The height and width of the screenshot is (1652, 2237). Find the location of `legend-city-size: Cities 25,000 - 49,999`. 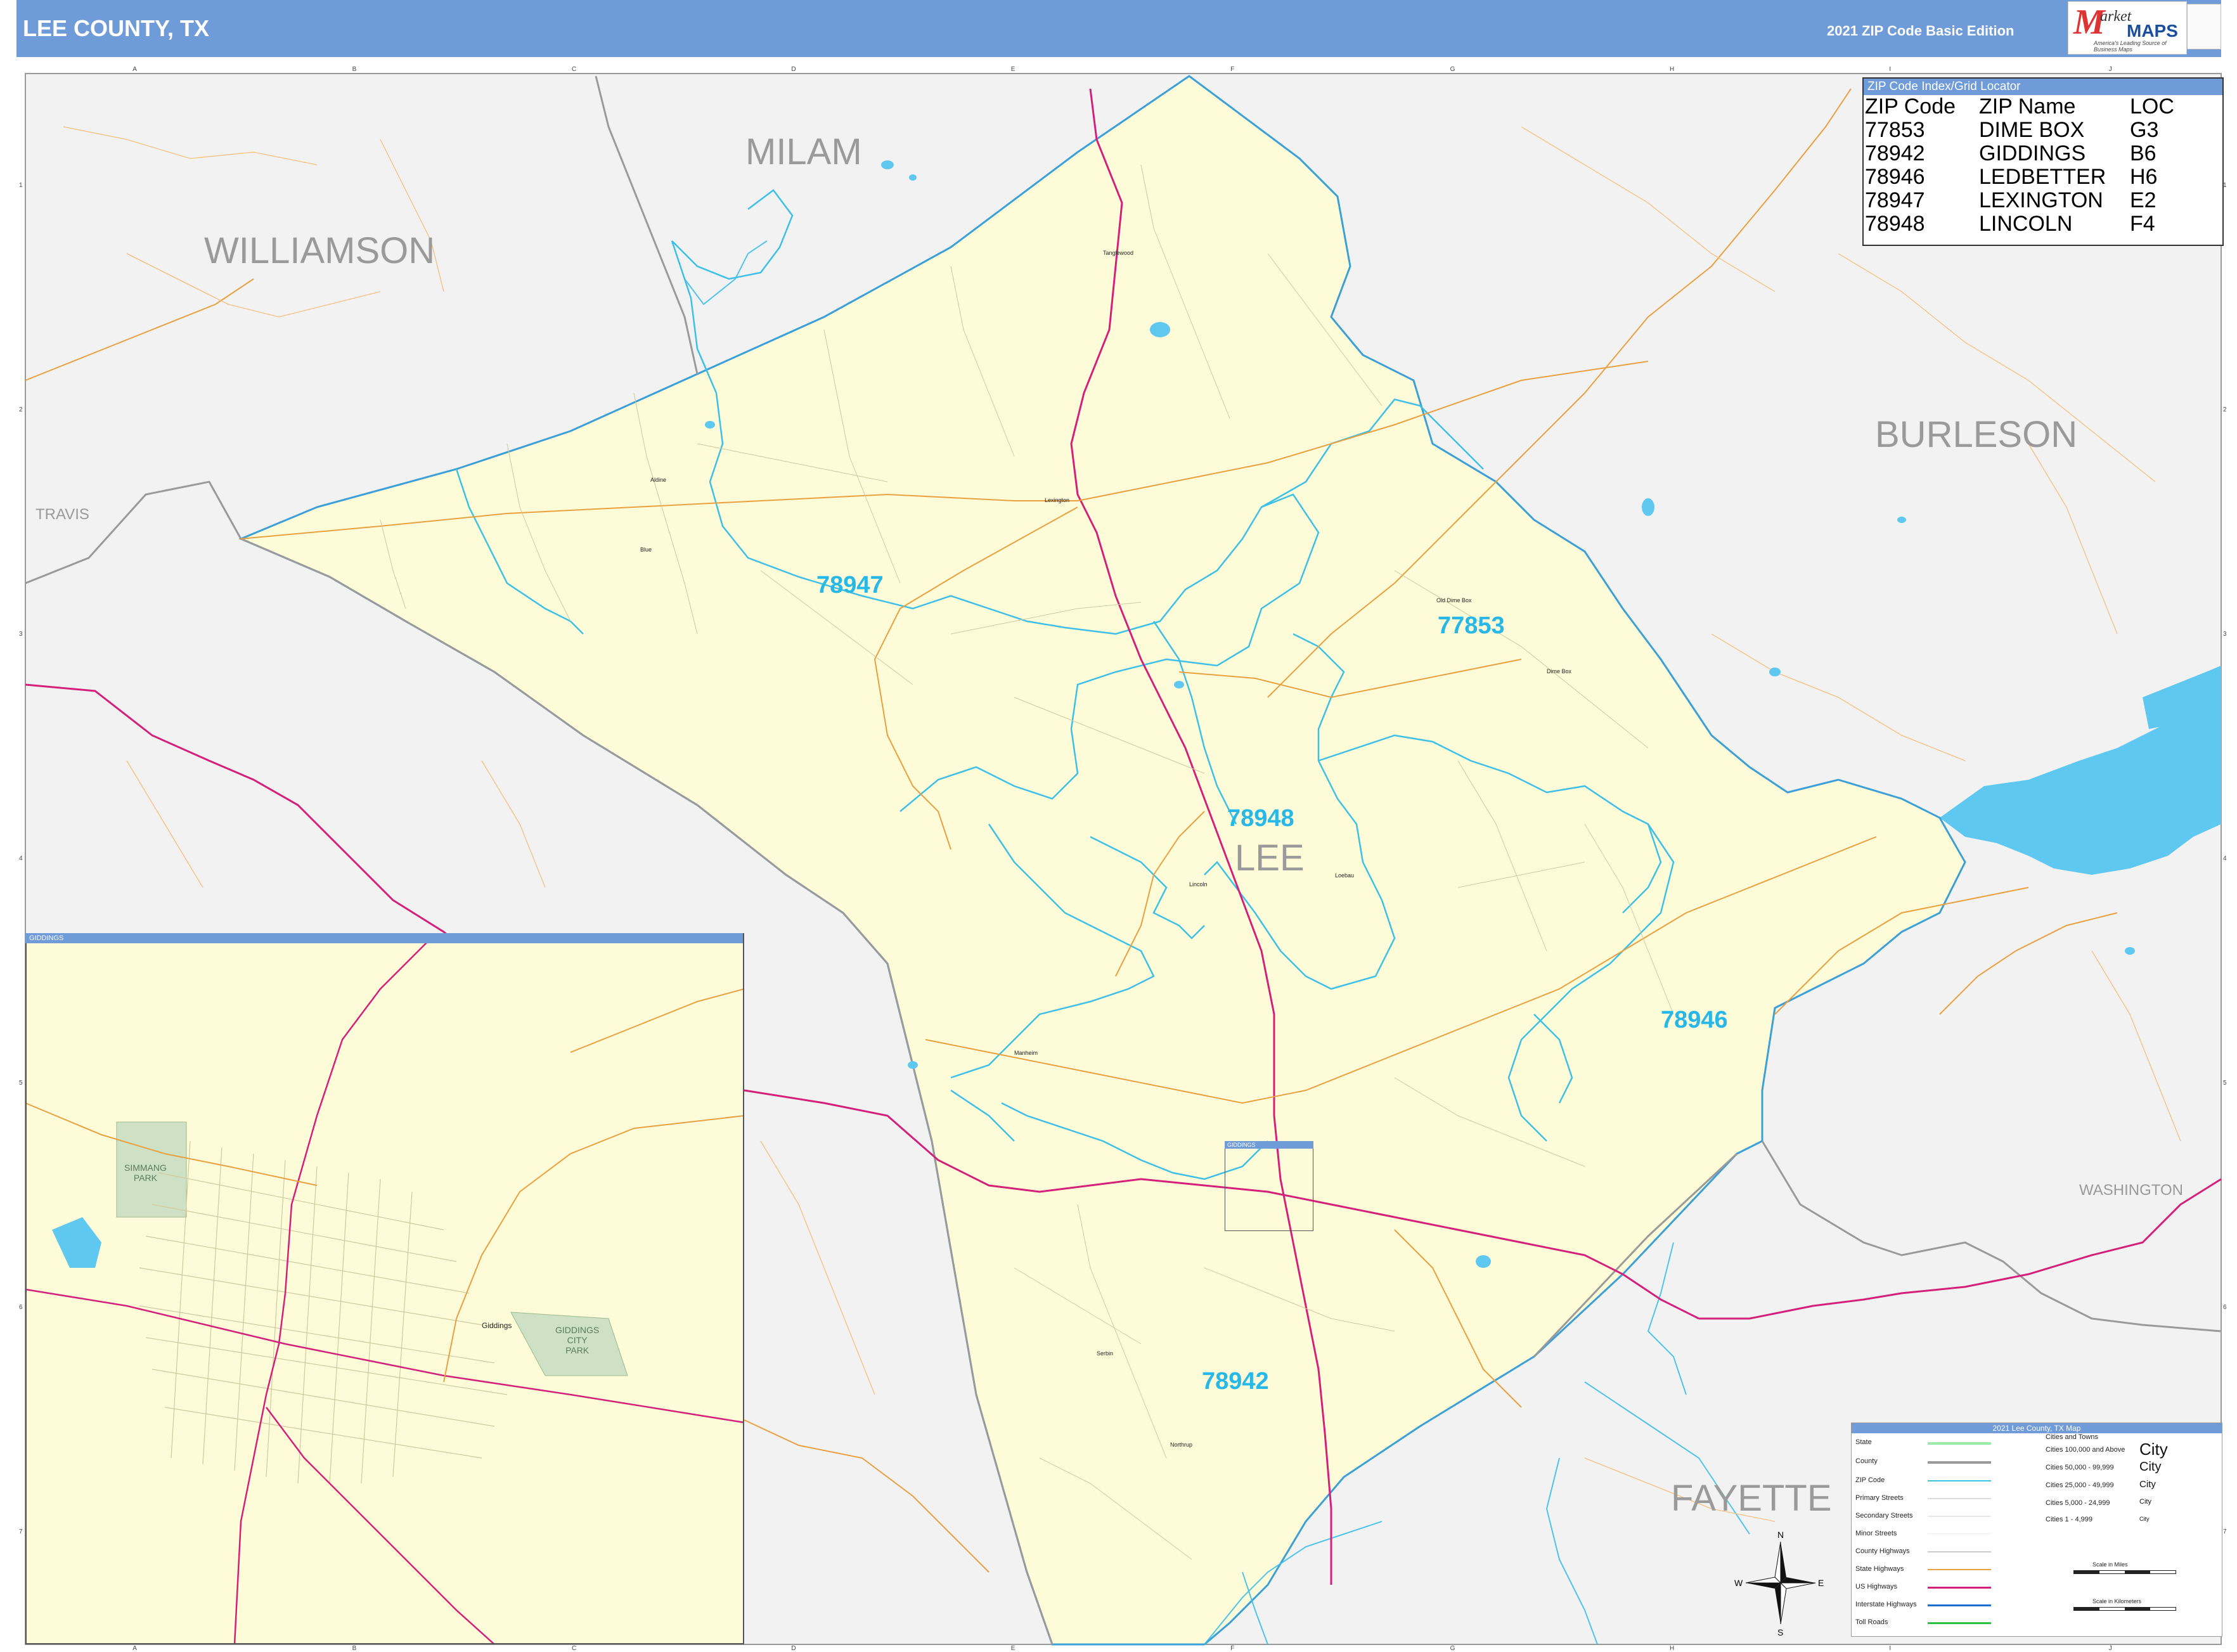

legend-city-size: Cities 25,000 - 49,999 is located at coordinates (2080, 1485).